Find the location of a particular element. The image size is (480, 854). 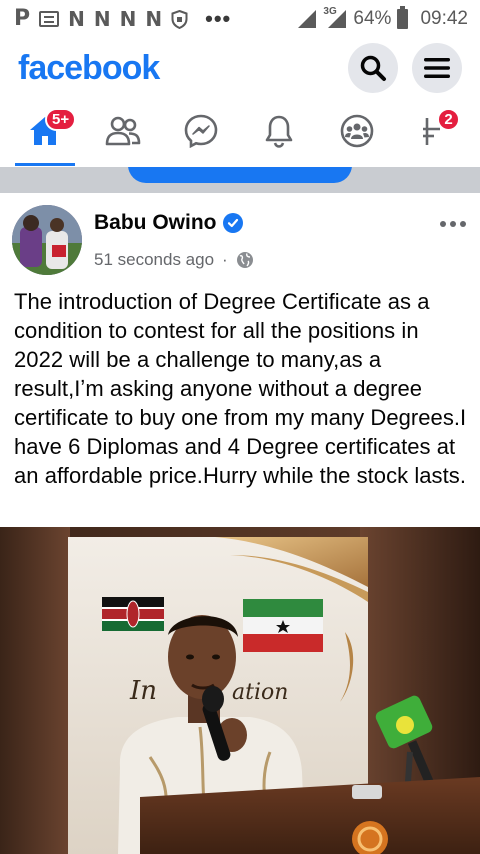

new-posts-pill is located at coordinates (240, 175).